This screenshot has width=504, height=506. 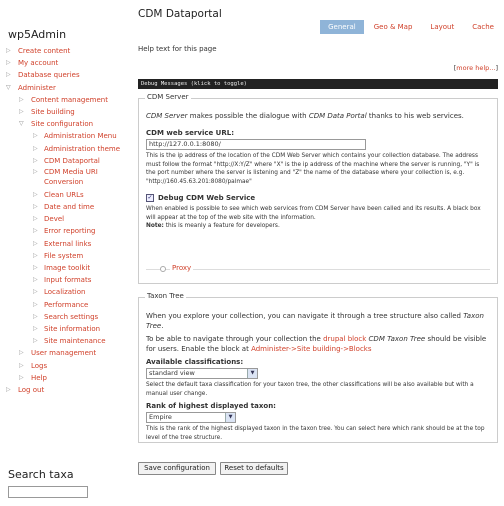 What do you see at coordinates (318, 84) in the screenshot?
I see `debug-messages-toggle: Debug Messages (klick to toggle)` at bounding box center [318, 84].